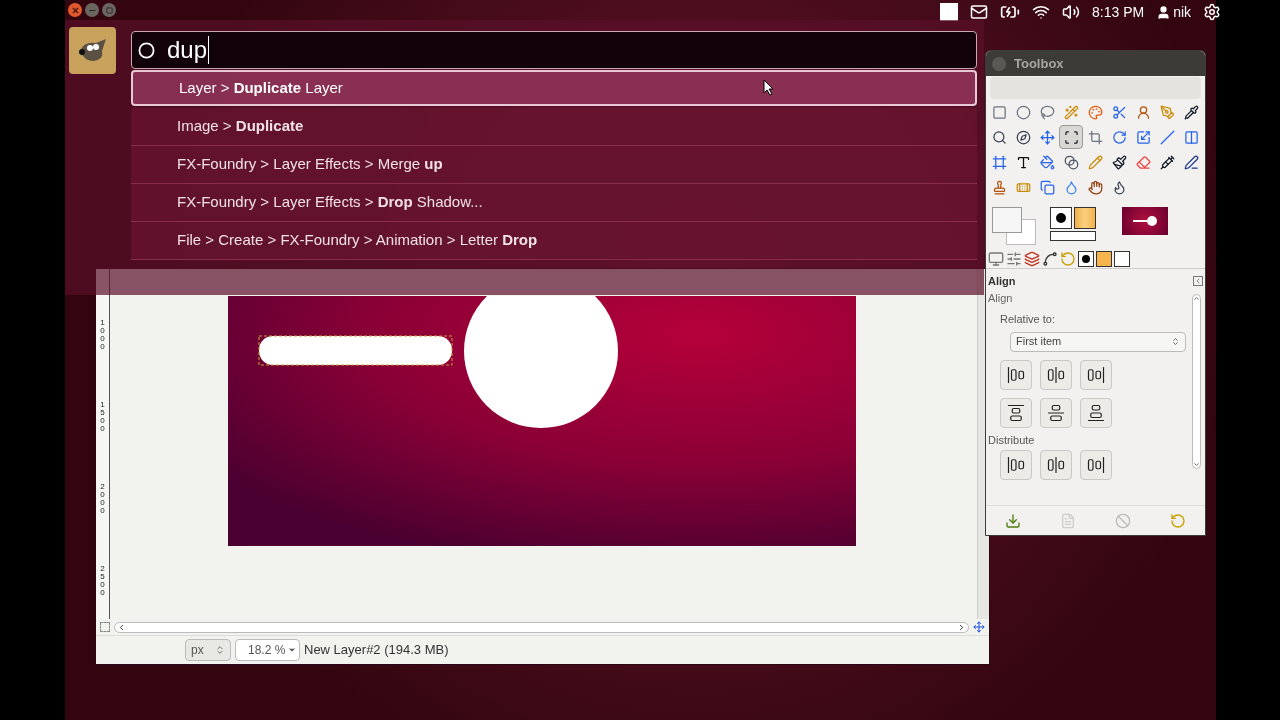 Image resolution: width=1280 pixels, height=720 pixels. What do you see at coordinates (1119, 137) in the screenshot?
I see `rotate-icon` at bounding box center [1119, 137].